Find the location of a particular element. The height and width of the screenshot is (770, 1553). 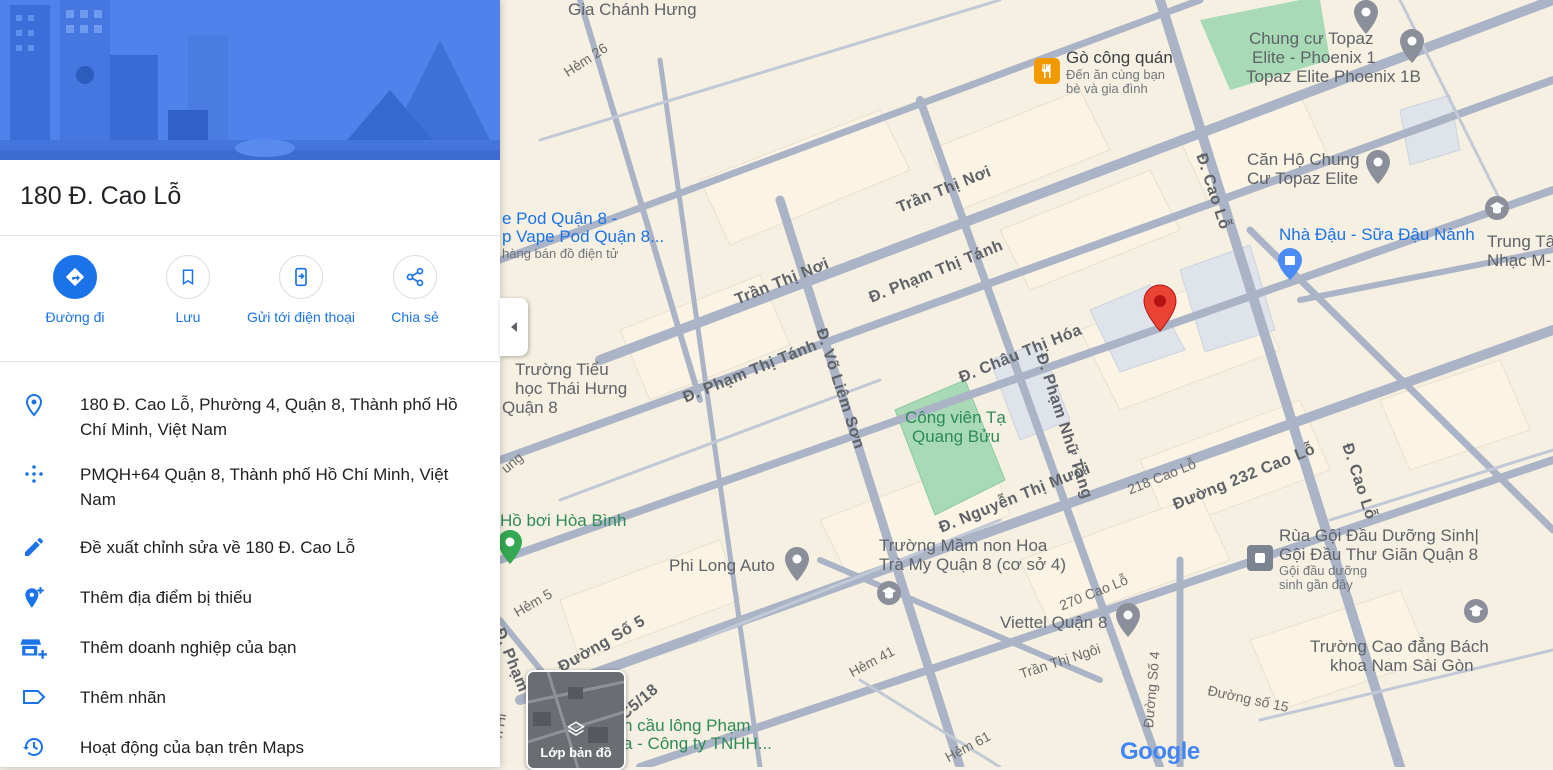

poi-ho-boi: Hồ bơi Hòa Bình is located at coordinates (563, 520).